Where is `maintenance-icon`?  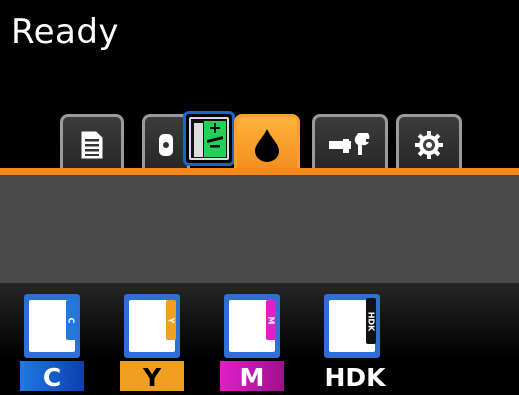 maintenance-icon is located at coordinates (349, 143).